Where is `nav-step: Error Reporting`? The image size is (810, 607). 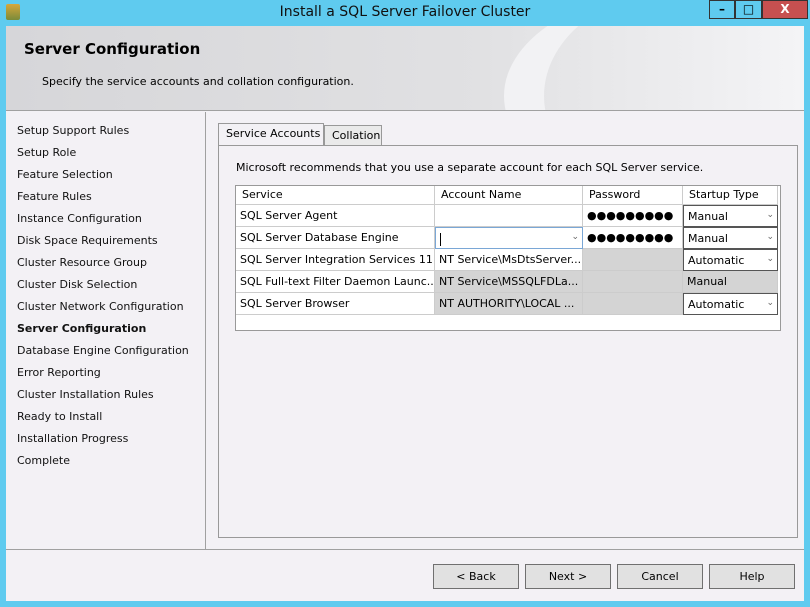 nav-step: Error Reporting is located at coordinates (59, 372).